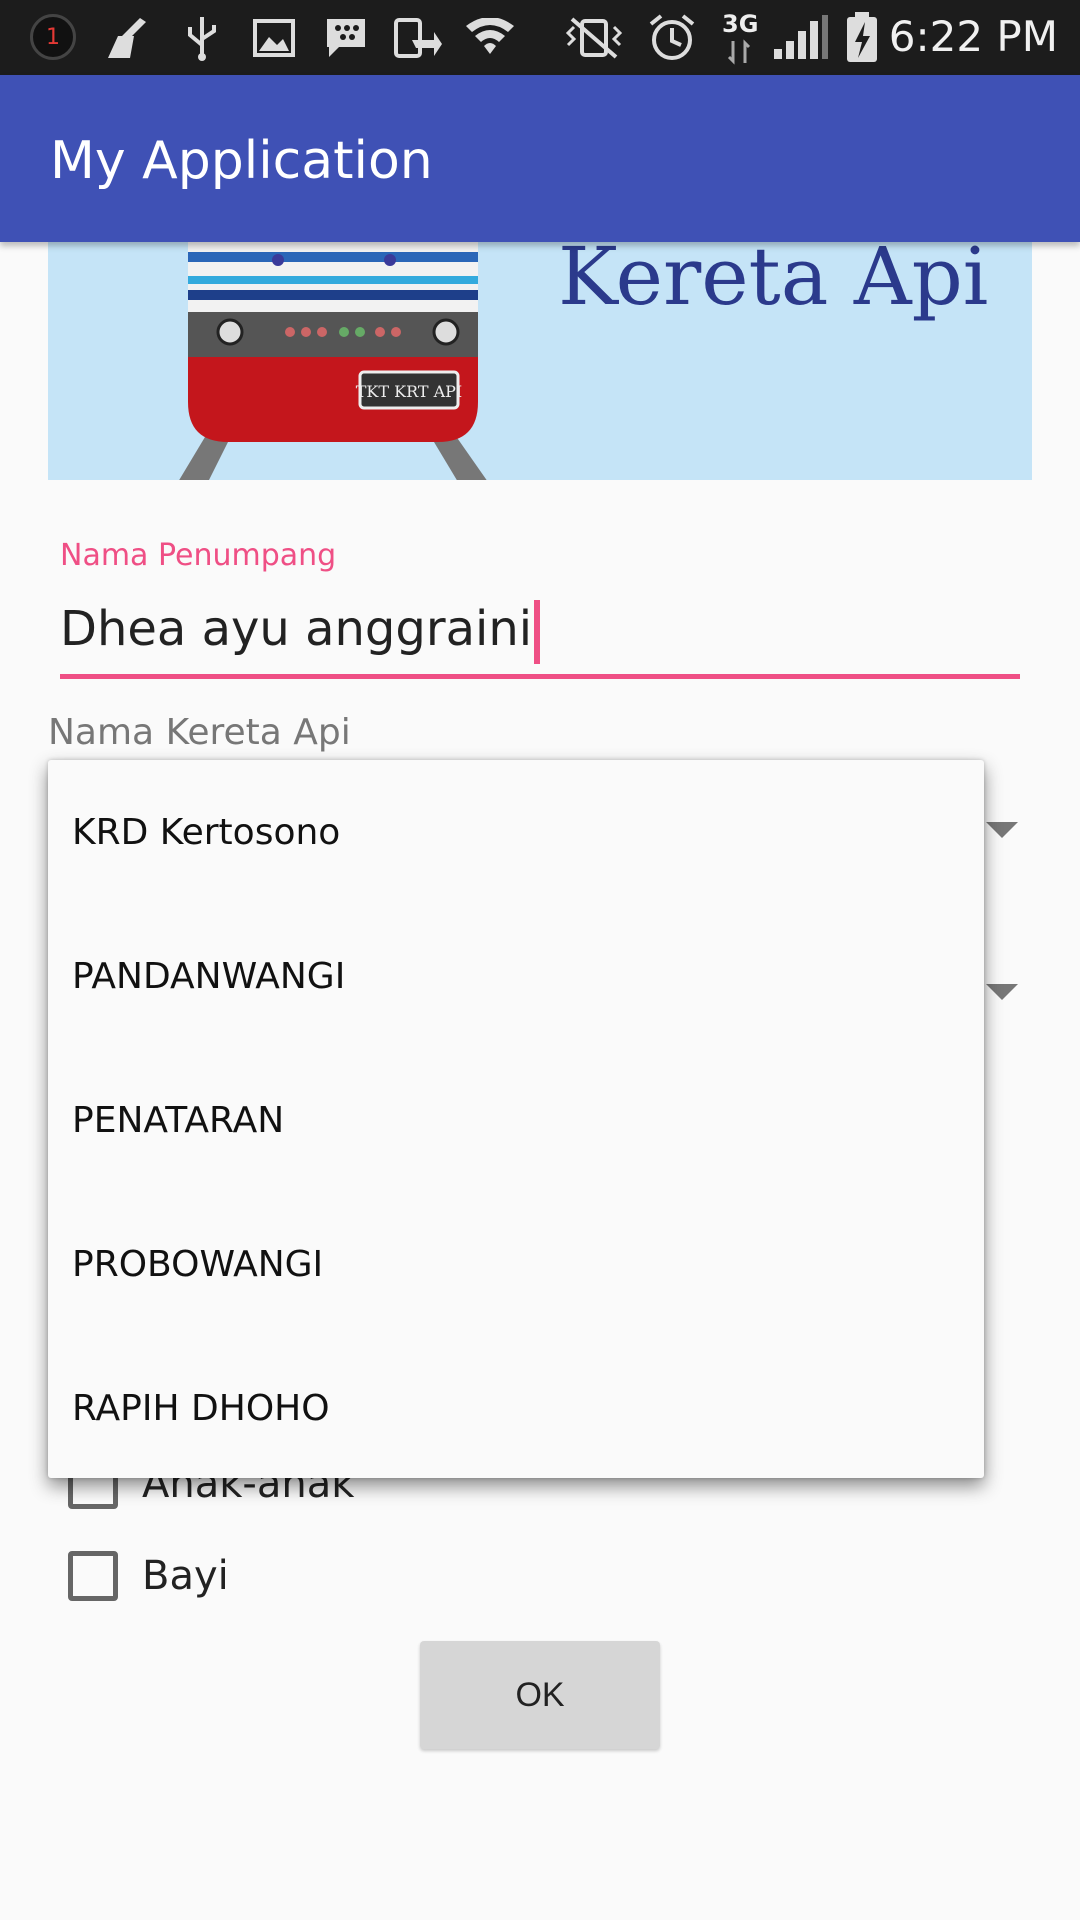  What do you see at coordinates (973, 36) in the screenshot?
I see `status-time: 6:22 PM` at bounding box center [973, 36].